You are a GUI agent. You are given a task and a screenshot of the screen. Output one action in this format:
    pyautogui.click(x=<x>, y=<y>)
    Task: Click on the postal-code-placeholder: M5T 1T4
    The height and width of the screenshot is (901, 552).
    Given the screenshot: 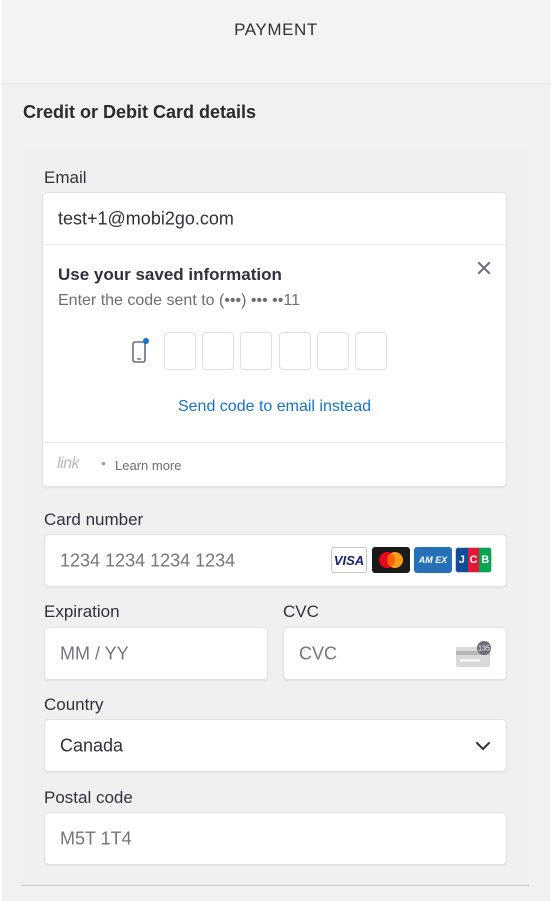 What is the action you would take?
    pyautogui.click(x=96, y=838)
    